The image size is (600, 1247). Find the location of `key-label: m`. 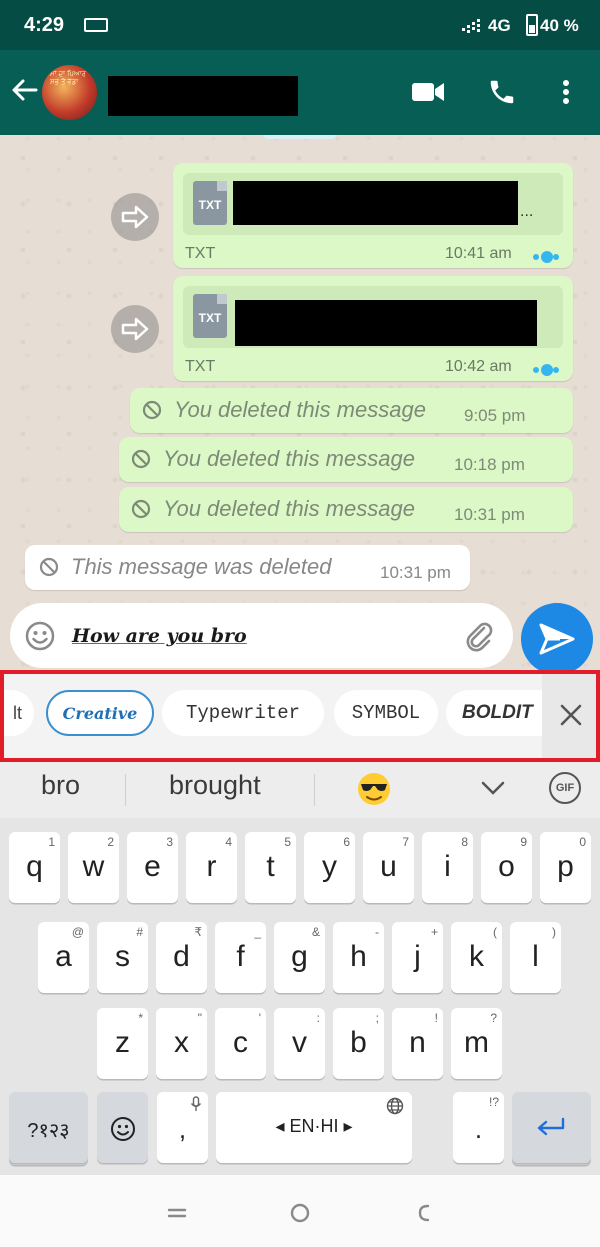

key-label: m is located at coordinates (476, 1042).